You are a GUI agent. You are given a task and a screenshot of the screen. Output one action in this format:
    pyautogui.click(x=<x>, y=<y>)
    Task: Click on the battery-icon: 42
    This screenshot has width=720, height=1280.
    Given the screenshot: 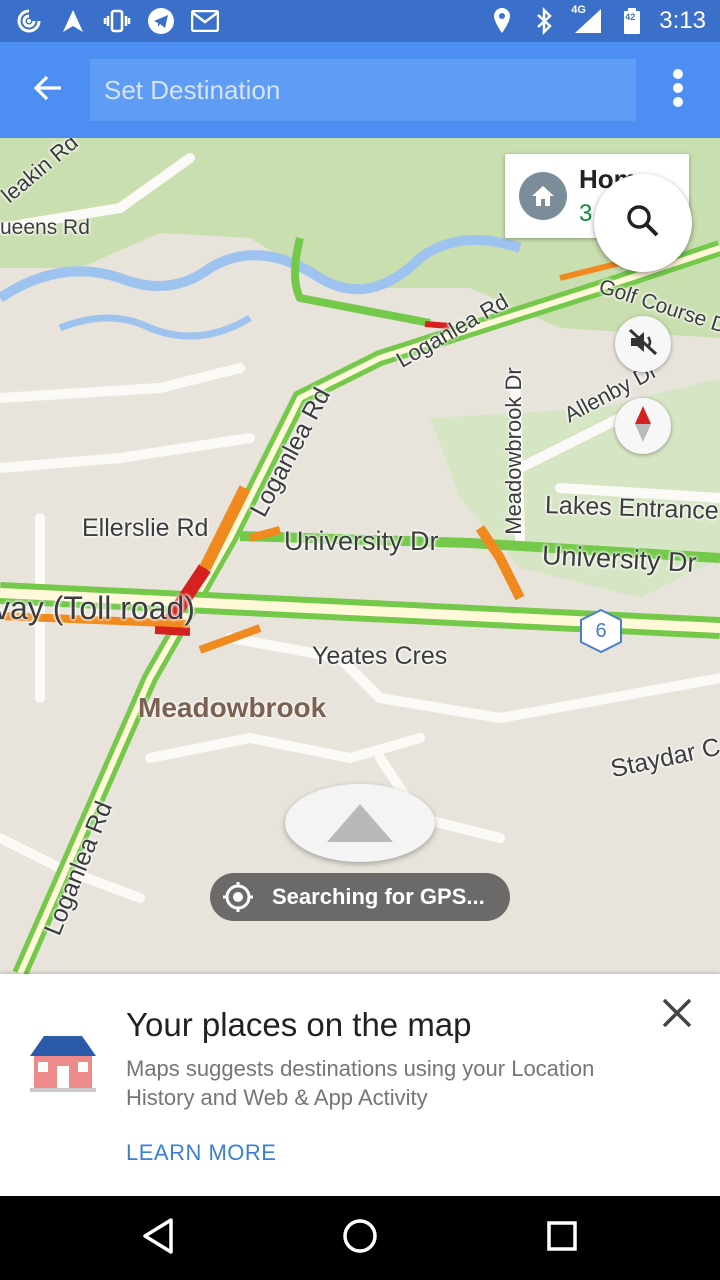 What is the action you would take?
    pyautogui.click(x=632, y=21)
    